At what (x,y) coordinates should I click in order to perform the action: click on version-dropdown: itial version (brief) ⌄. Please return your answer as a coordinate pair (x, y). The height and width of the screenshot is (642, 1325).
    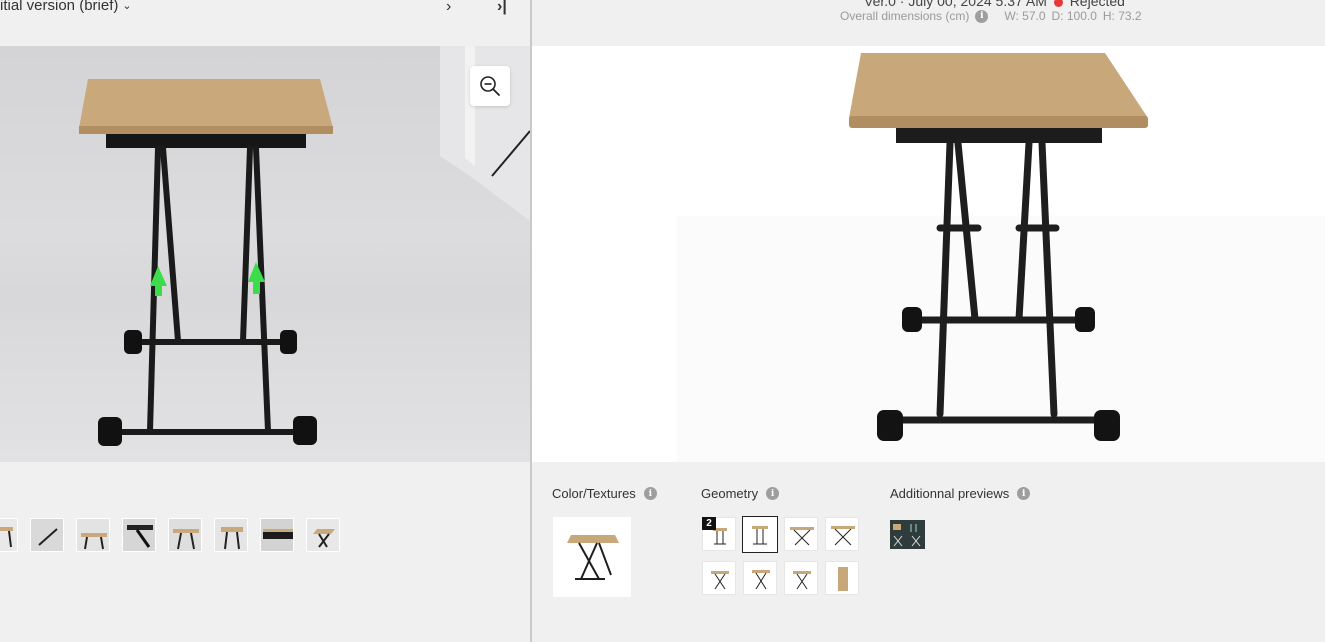
    Looking at the image, I should click on (66, 7).